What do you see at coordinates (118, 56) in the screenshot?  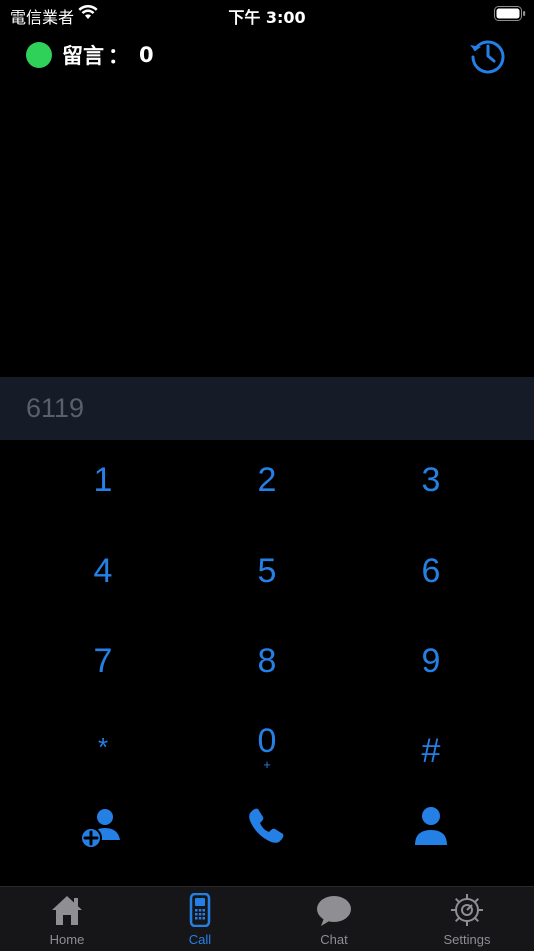 I see `voicemail-colon: ：` at bounding box center [118, 56].